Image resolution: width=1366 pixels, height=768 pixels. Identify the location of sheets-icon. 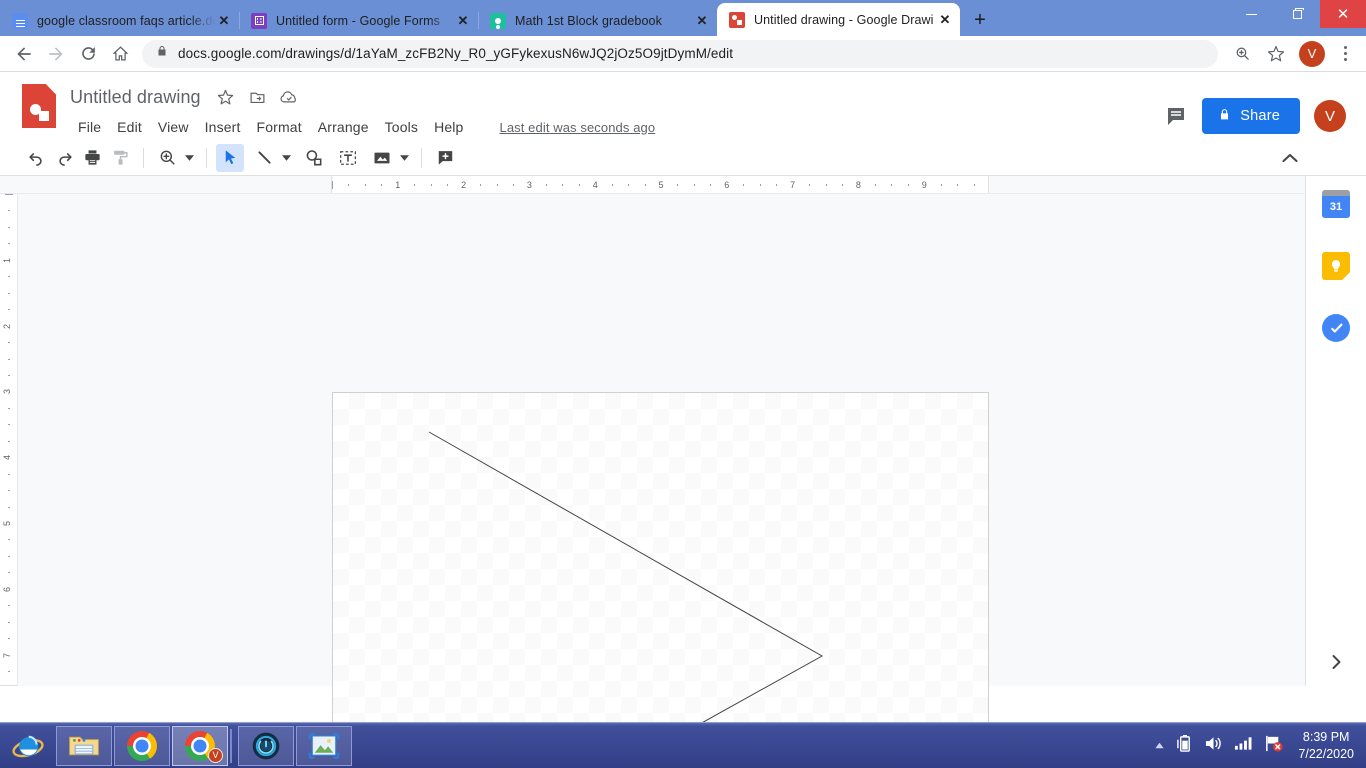
(498, 20).